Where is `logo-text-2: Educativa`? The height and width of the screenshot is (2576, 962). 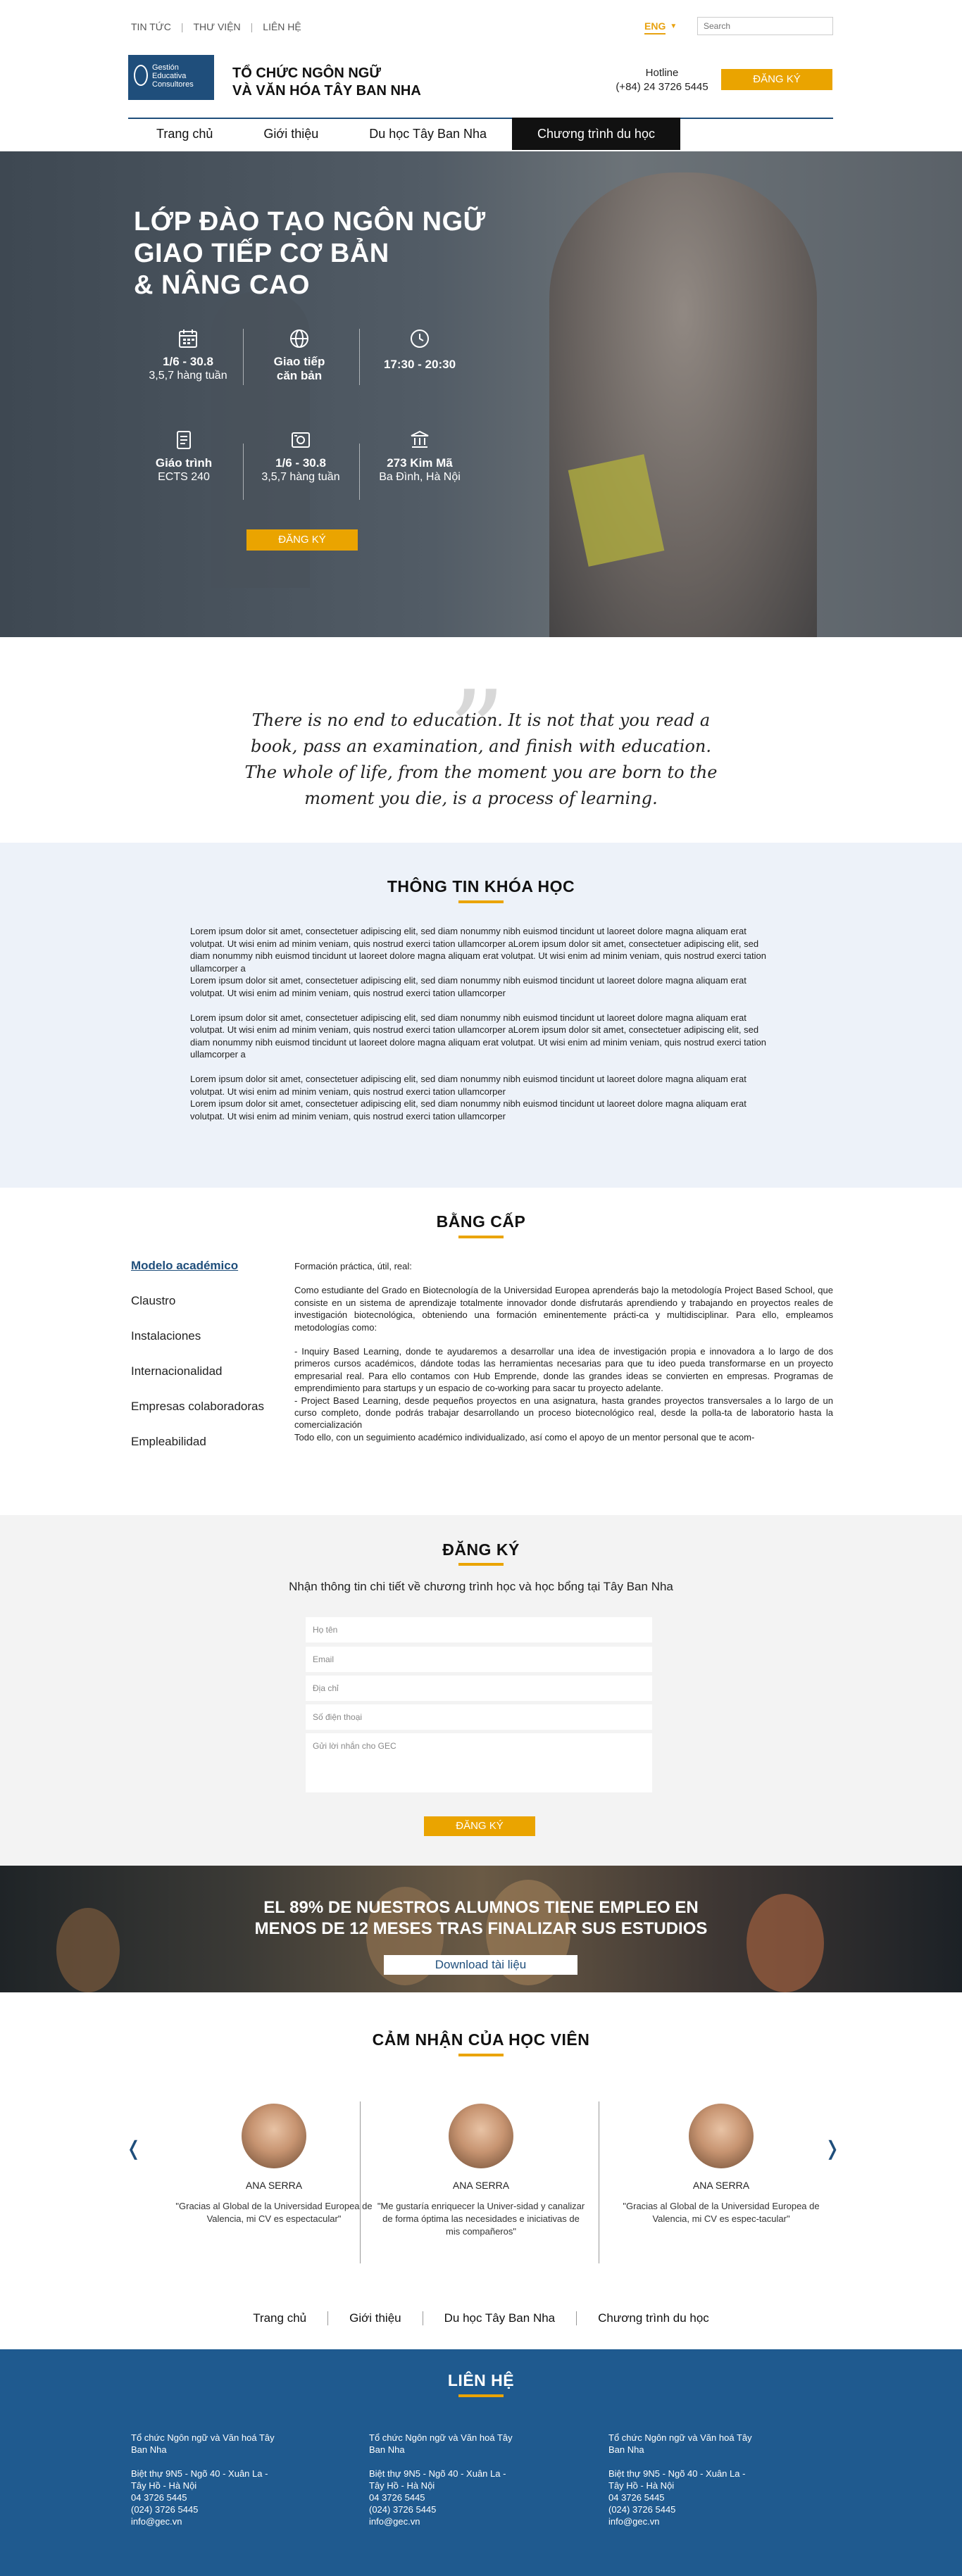 logo-text-2: Educativa is located at coordinates (169, 76).